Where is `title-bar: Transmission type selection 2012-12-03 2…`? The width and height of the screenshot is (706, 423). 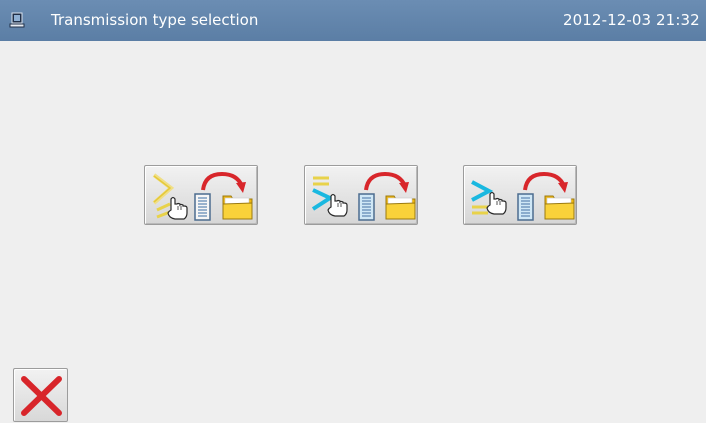 title-bar: Transmission type selection 2012-12-03 2… is located at coordinates (353, 20).